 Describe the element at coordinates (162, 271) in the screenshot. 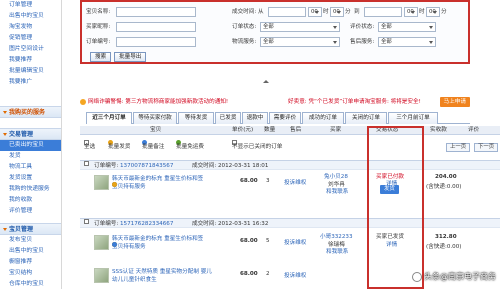

I see `product-title: SSS认证 天然特质 重星实物分配制 婴儿` at that location.